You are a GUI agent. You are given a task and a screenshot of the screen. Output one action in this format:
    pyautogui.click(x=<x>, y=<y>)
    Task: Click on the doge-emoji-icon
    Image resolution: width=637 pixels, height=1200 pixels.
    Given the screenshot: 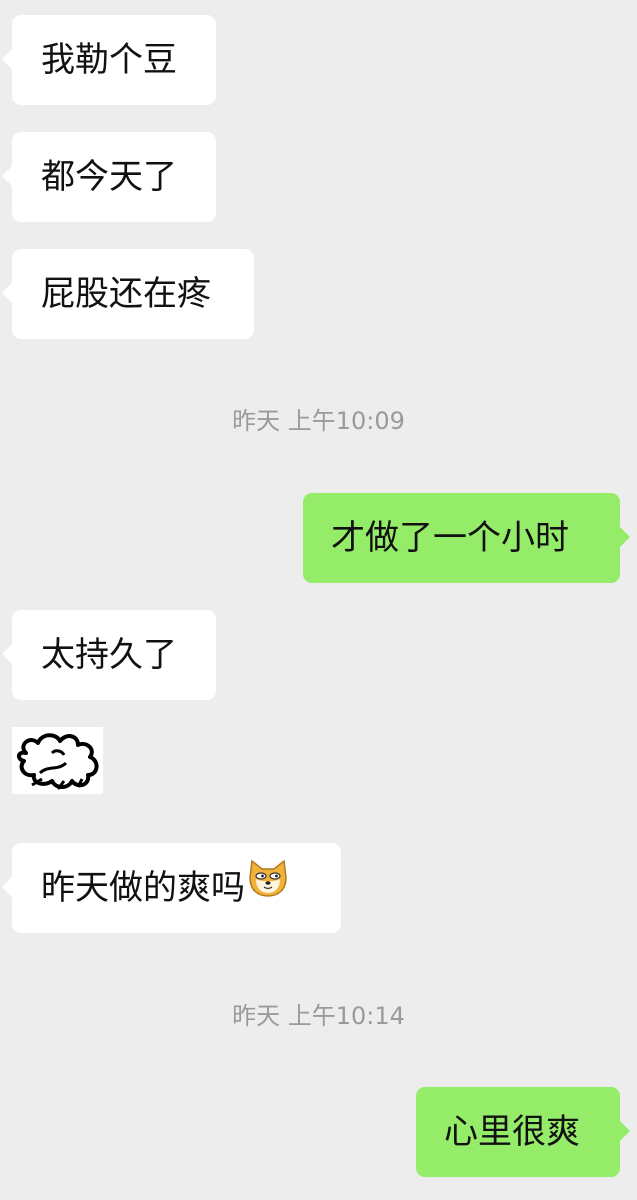 What is the action you would take?
    pyautogui.click(x=268, y=887)
    